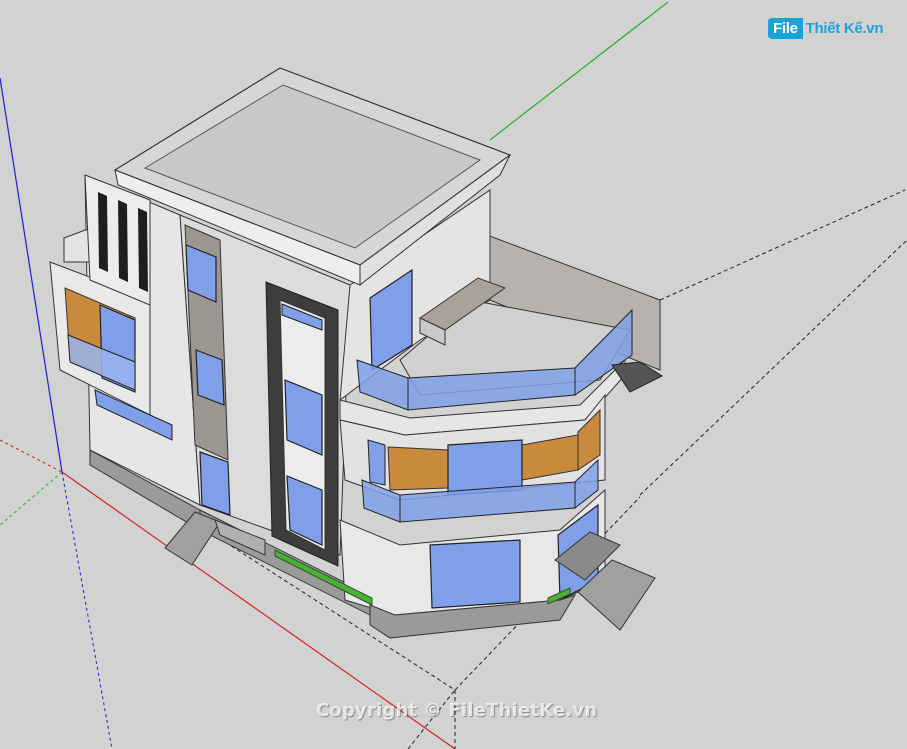 The width and height of the screenshot is (907, 749). Describe the element at coordinates (844, 28) in the screenshot. I see `logo-text: Thiết Kế.vn` at that location.